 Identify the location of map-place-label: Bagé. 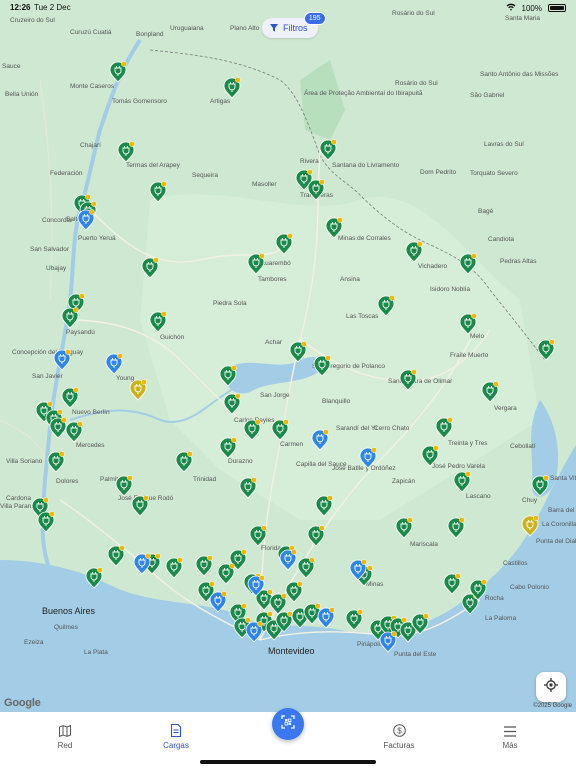
(486, 211).